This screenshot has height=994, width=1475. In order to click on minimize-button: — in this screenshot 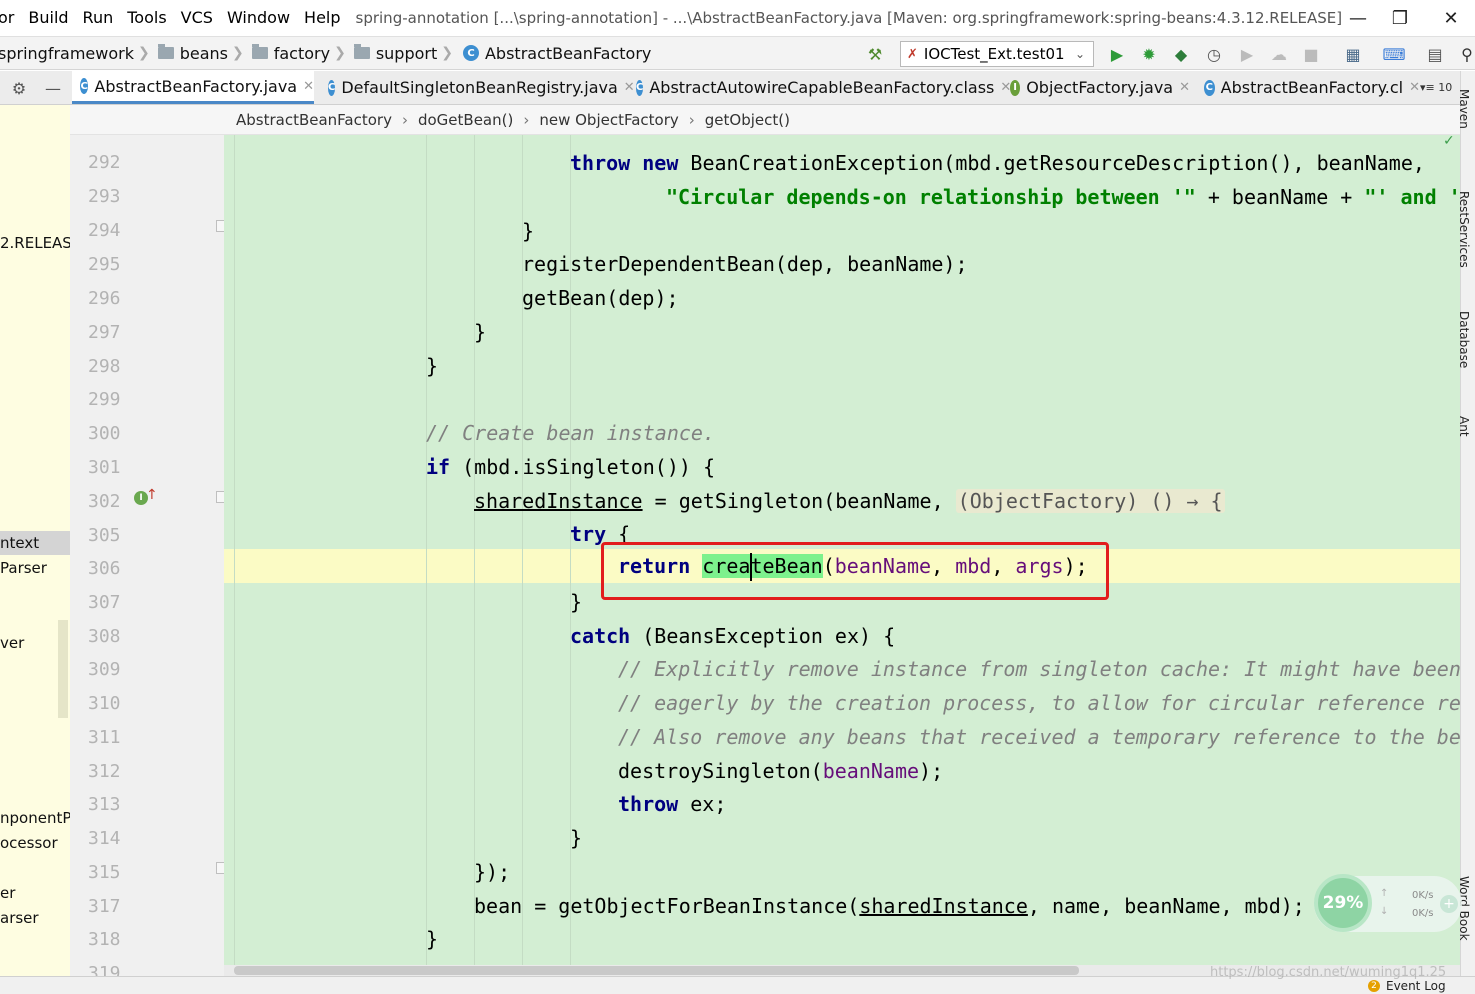, I will do `click(1358, 18)`.